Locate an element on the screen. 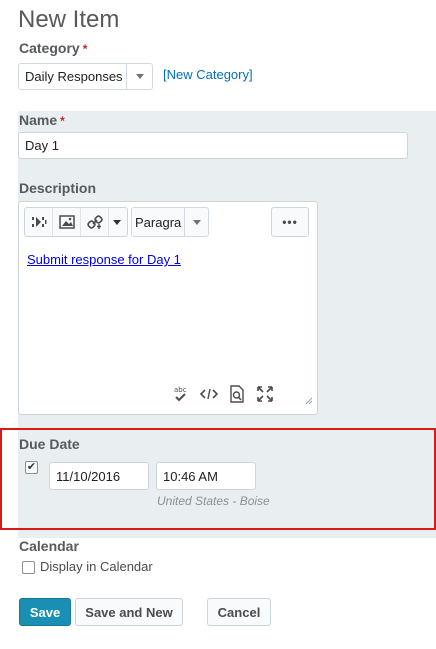  insert-image-button is located at coordinates (67, 222).